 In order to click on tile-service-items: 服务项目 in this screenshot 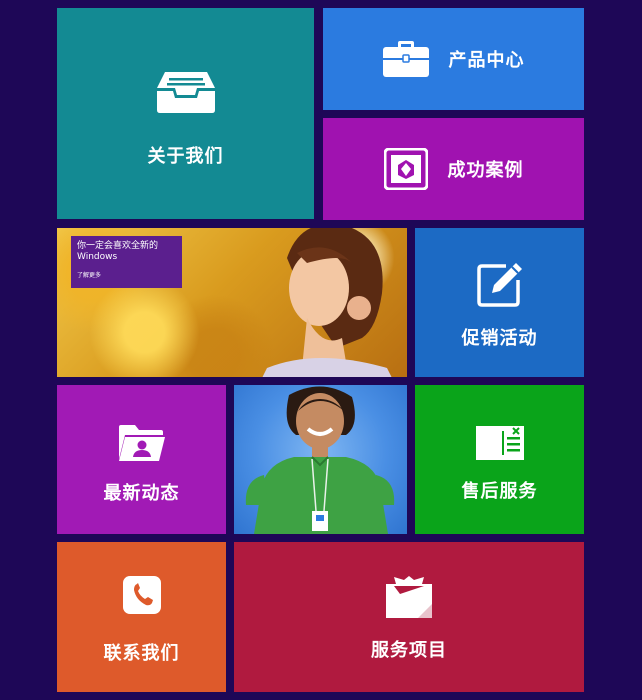, I will do `click(409, 617)`.